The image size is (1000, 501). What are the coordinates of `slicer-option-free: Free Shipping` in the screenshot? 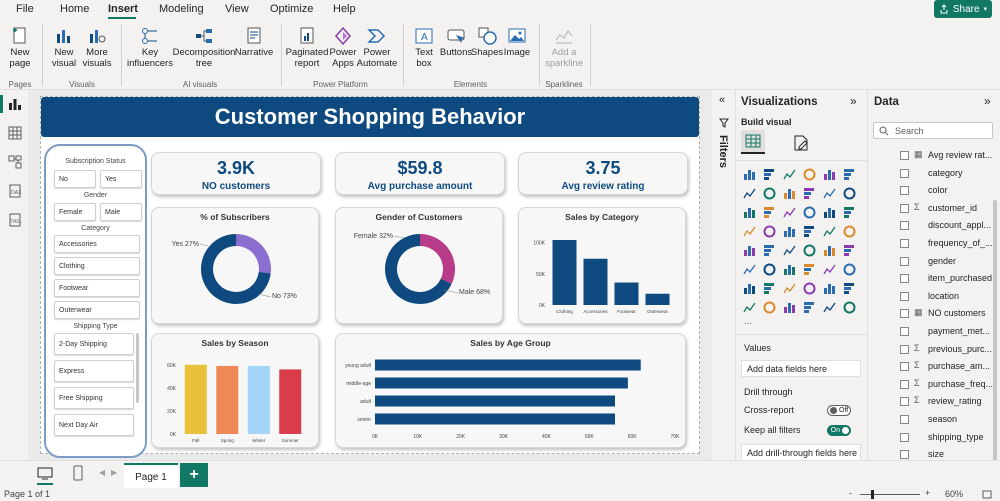 It's located at (94, 398).